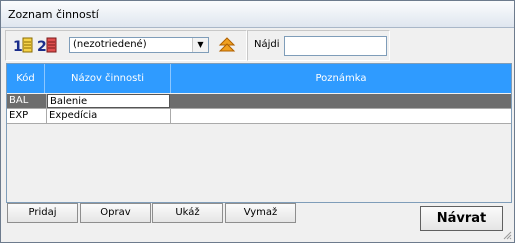 This screenshot has height=243, width=515. Describe the element at coordinates (341, 78) in the screenshot. I see `column-header-note: Poznámka` at that location.